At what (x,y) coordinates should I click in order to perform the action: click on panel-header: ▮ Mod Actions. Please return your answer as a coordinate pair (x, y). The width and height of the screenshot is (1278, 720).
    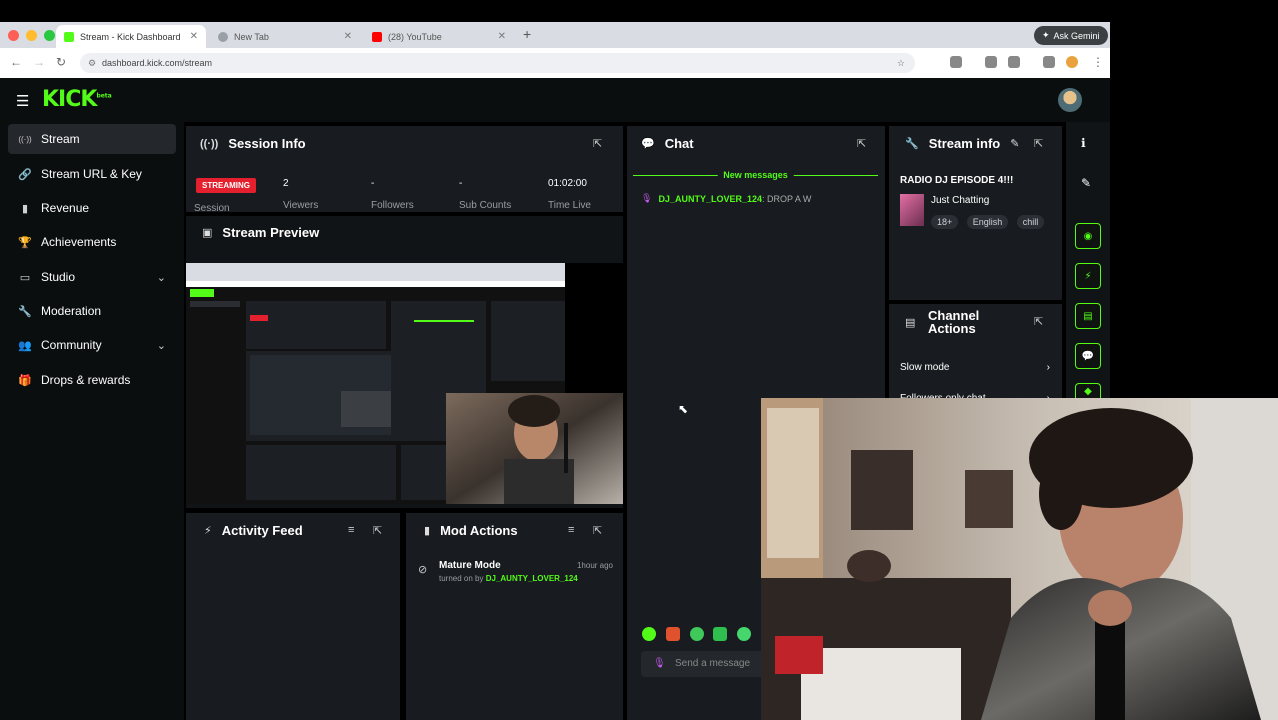
    Looking at the image, I should click on (471, 530).